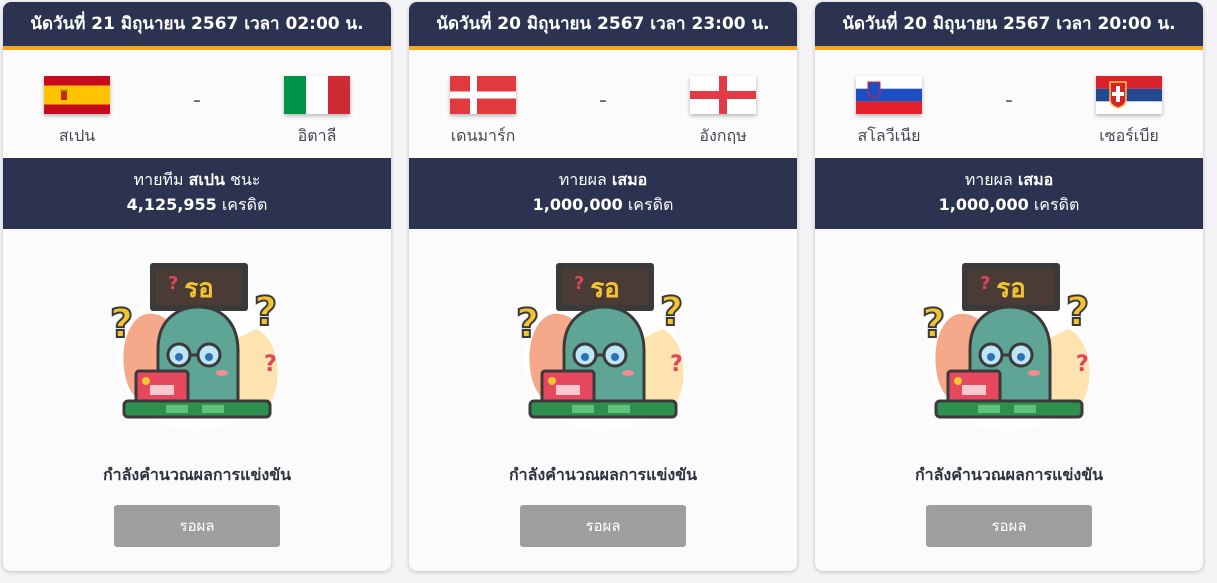 This screenshot has width=1217, height=583. I want to click on prediction-value: สเปน, so click(206, 179).